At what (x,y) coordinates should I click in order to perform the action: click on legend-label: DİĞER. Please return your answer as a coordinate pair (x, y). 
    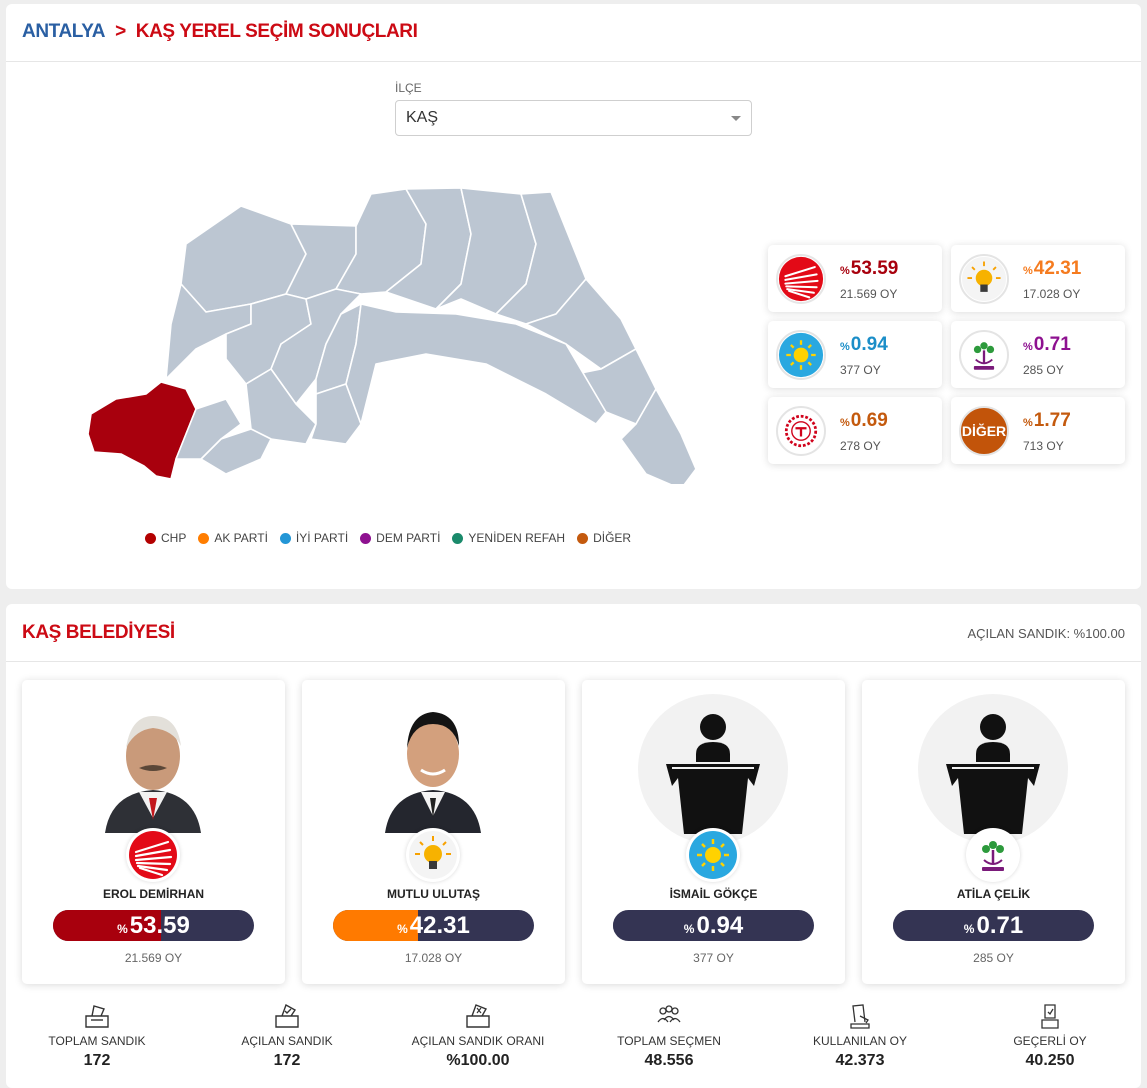
    Looking at the image, I should click on (612, 538).